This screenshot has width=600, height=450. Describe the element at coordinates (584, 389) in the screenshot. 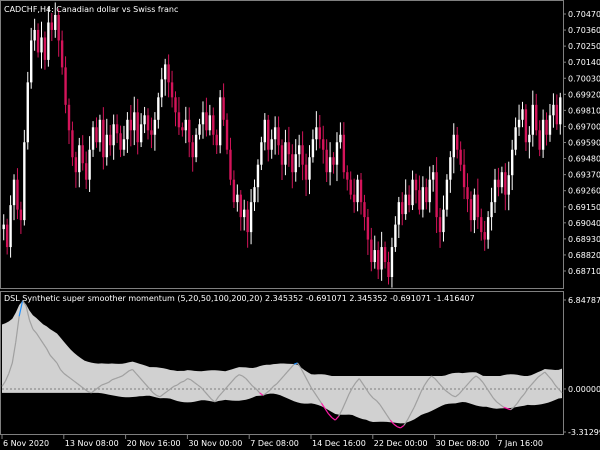

I see `indicator-axis-label: 0.000000` at that location.